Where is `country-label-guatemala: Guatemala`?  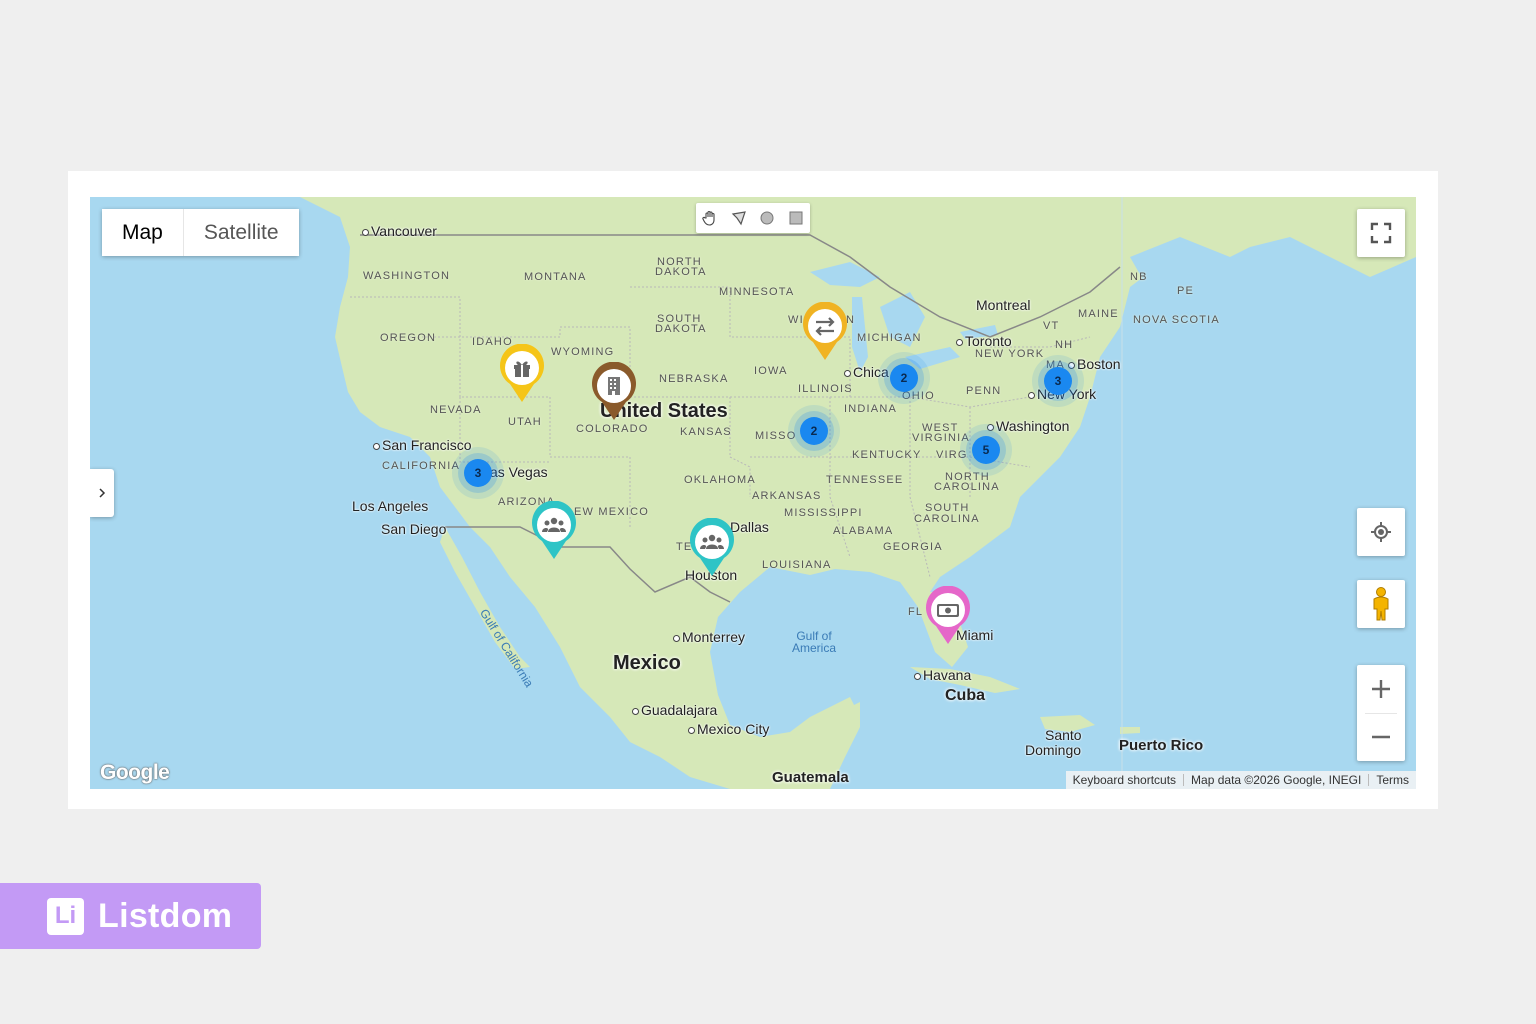
country-label-guatemala: Guatemala is located at coordinates (810, 777).